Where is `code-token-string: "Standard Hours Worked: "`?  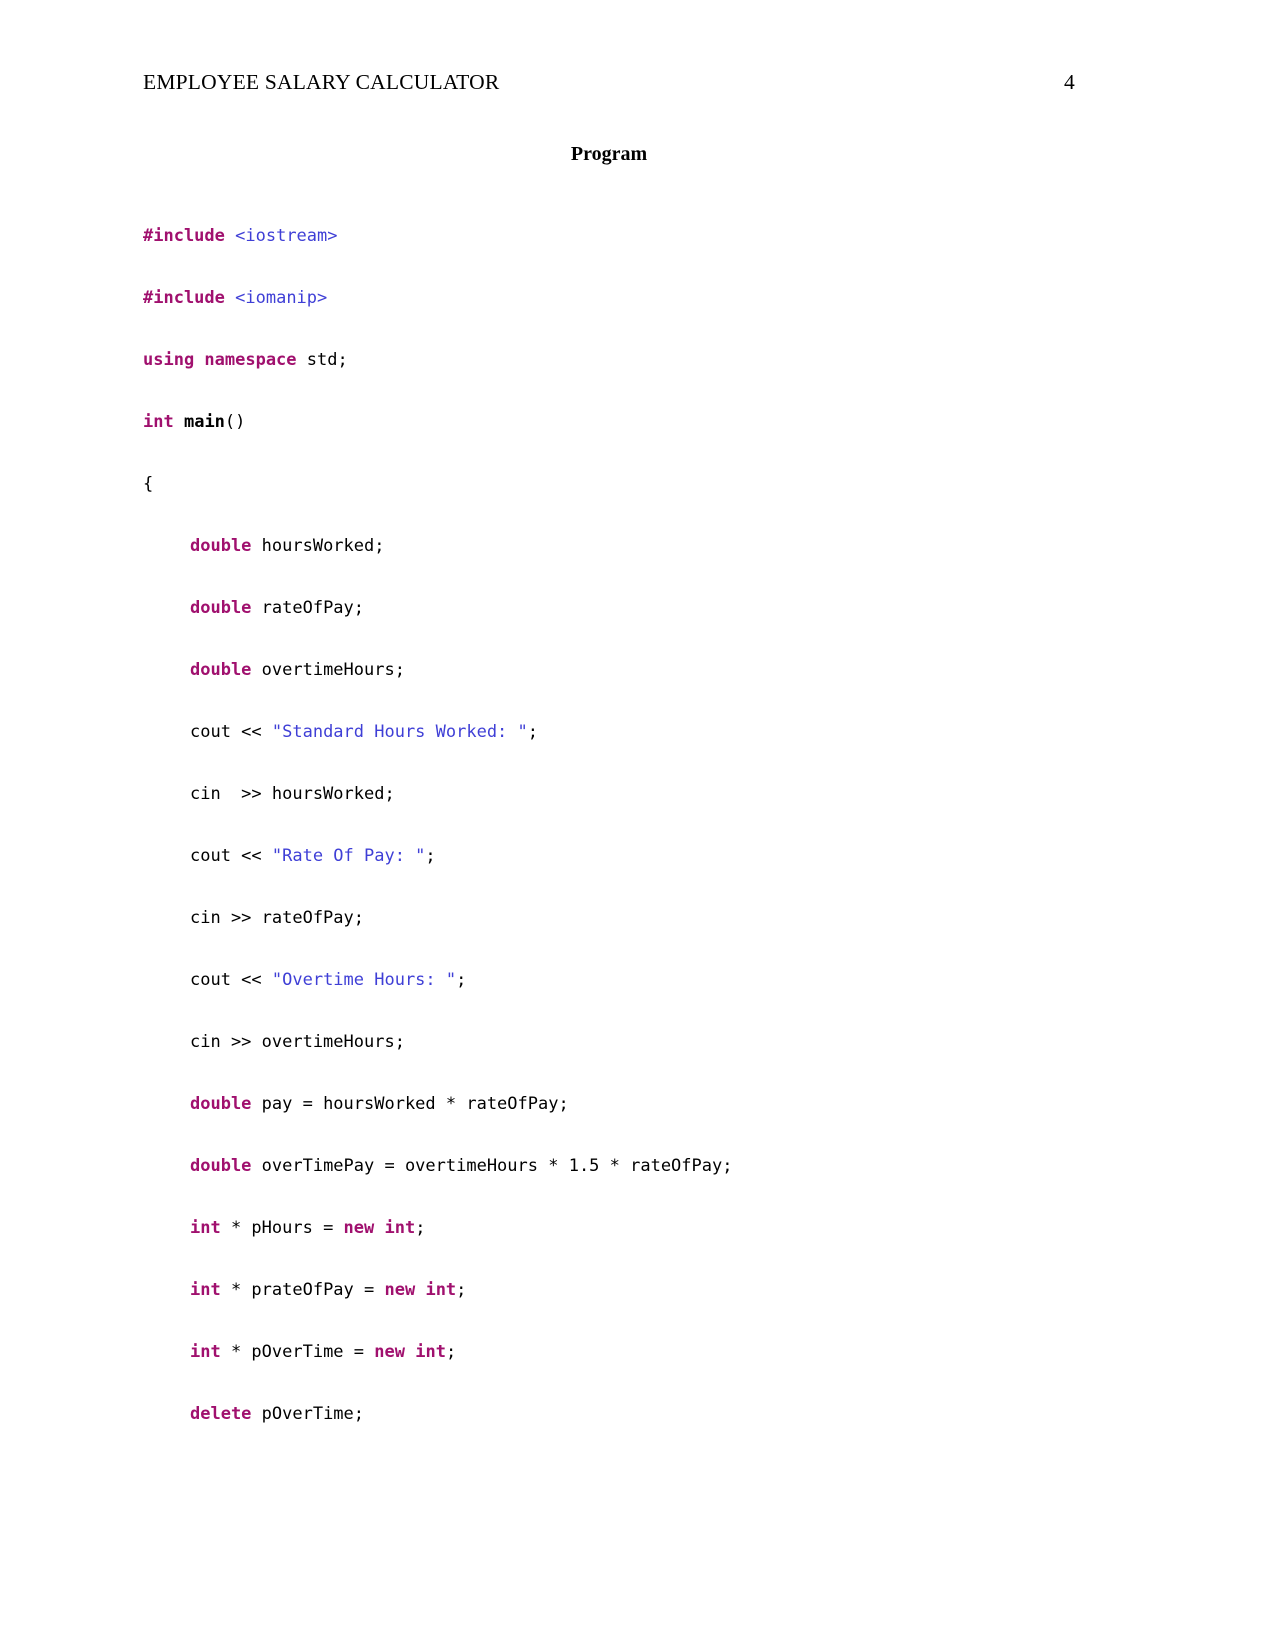 code-token-string: "Standard Hours Worked: " is located at coordinates (399, 732).